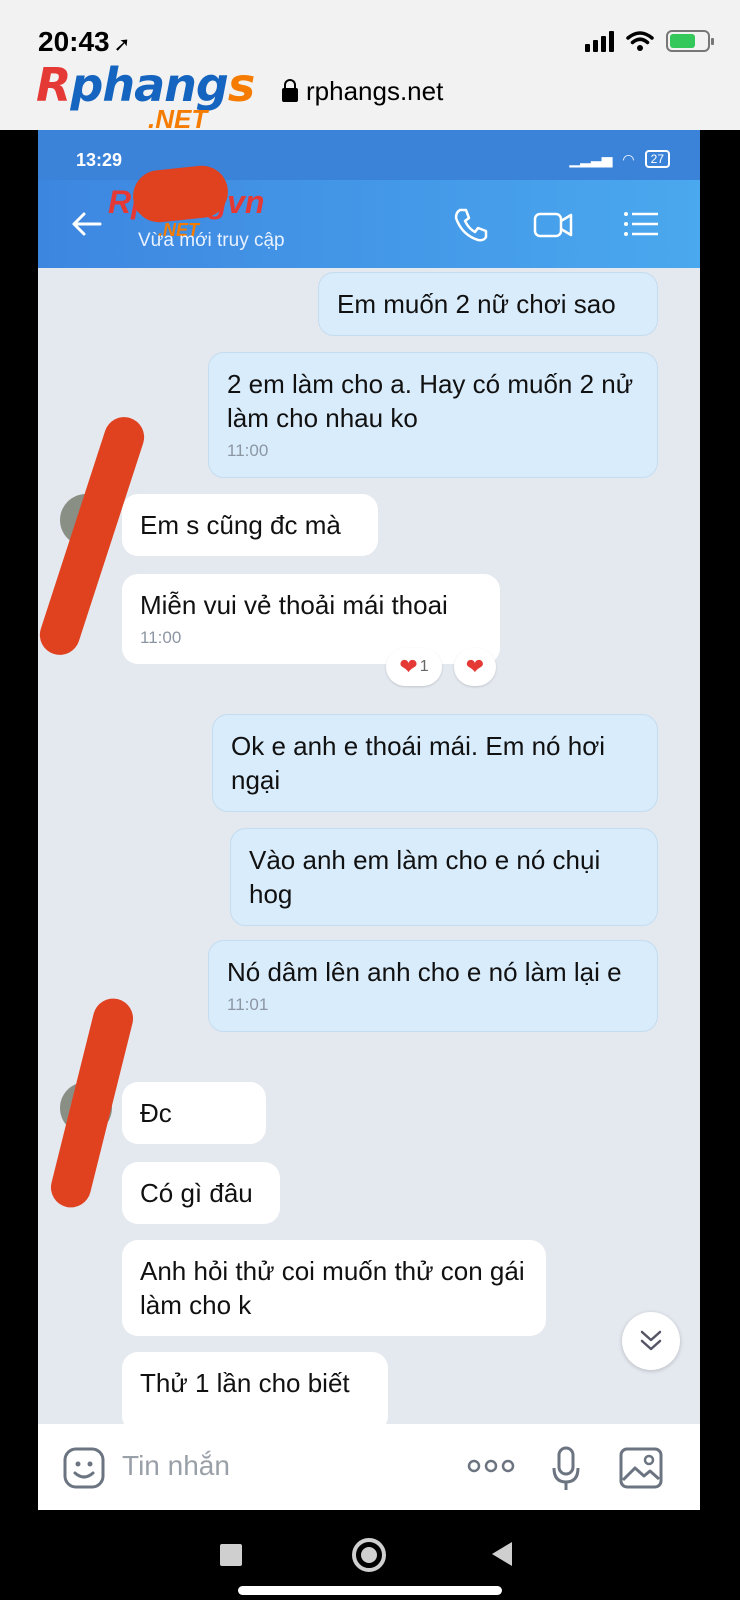 The height and width of the screenshot is (1600, 740). I want to click on react-button: ❤, so click(475, 667).